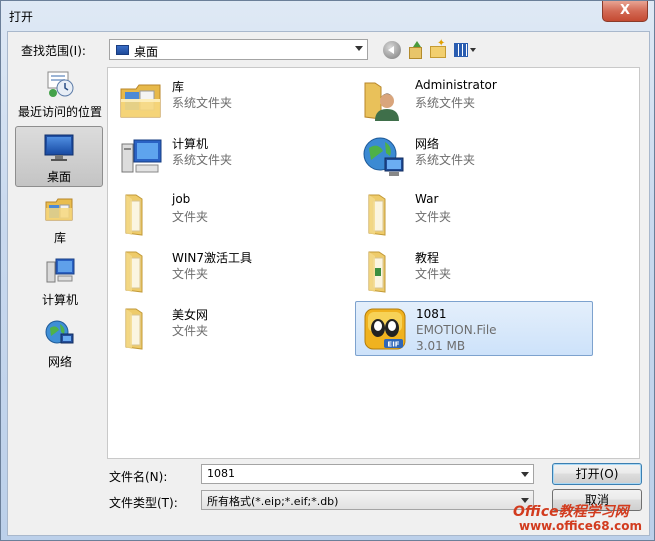 The width and height of the screenshot is (655, 541). I want to click on sidebar-item-desktop: 桌面, so click(59, 156).